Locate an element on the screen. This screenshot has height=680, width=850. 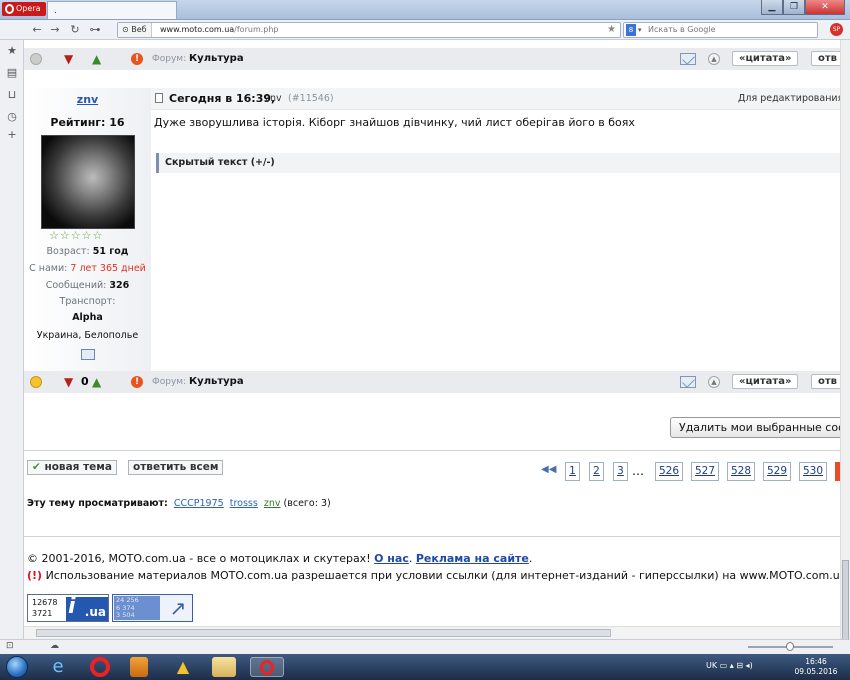
internet-explorer-icon: e is located at coordinates (58, 667).